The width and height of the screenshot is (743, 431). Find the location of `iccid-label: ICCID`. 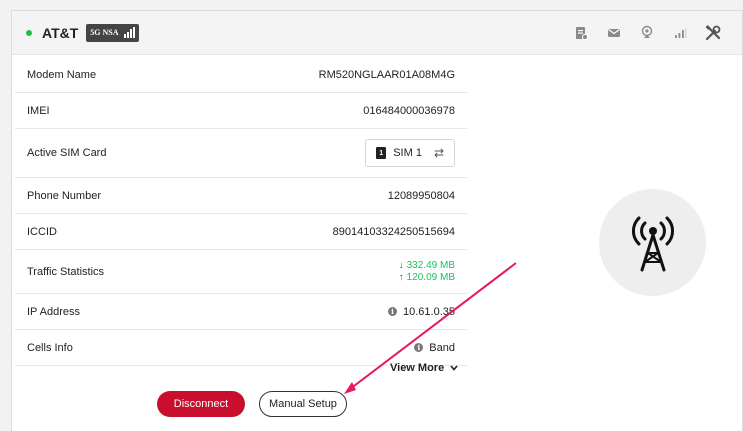

iccid-label: ICCID is located at coordinates (42, 231).